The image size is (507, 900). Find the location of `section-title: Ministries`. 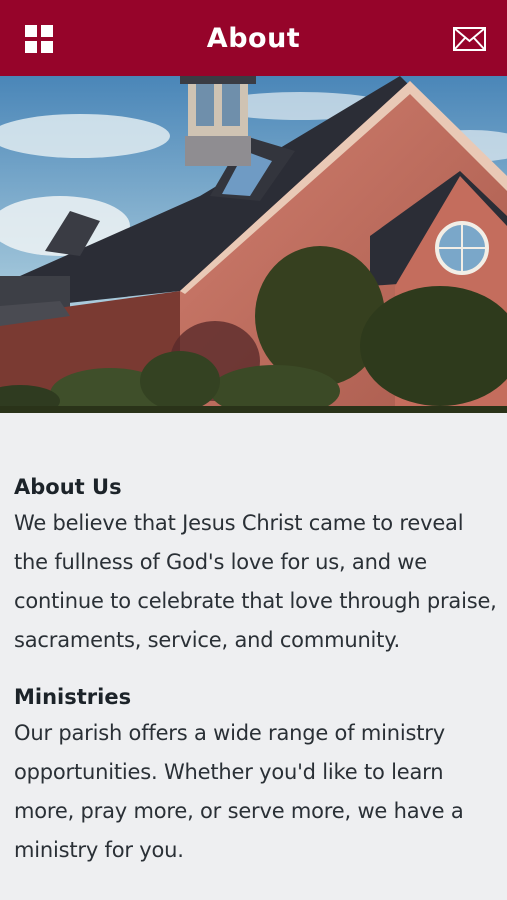

section-title: Ministries is located at coordinates (73, 697).